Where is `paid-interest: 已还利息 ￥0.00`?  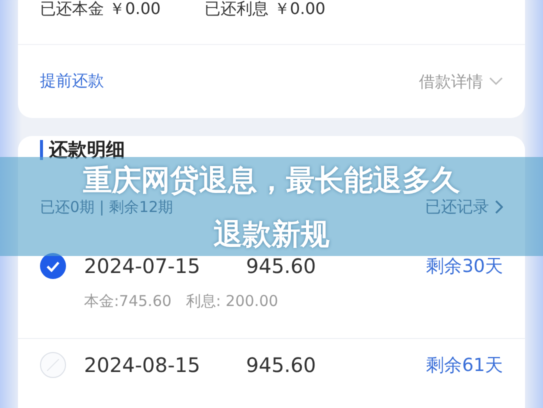 paid-interest: 已还利息 ￥0.00 is located at coordinates (265, 9).